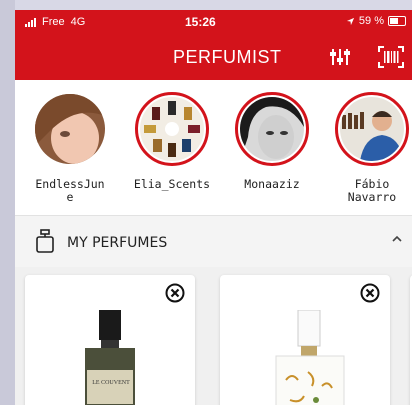 The width and height of the screenshot is (412, 405). I want to click on perfume-card, so click(305, 340).